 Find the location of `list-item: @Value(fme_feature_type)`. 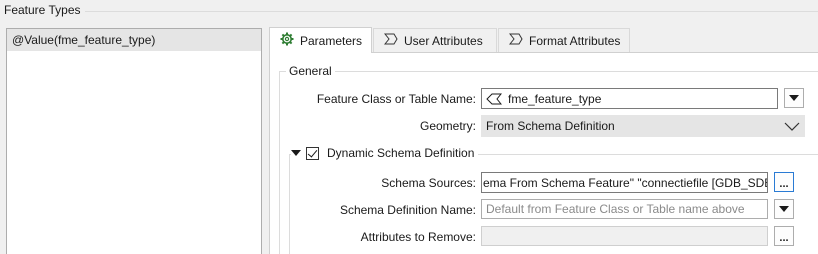

list-item: @Value(fme_feature_type) is located at coordinates (134, 40).